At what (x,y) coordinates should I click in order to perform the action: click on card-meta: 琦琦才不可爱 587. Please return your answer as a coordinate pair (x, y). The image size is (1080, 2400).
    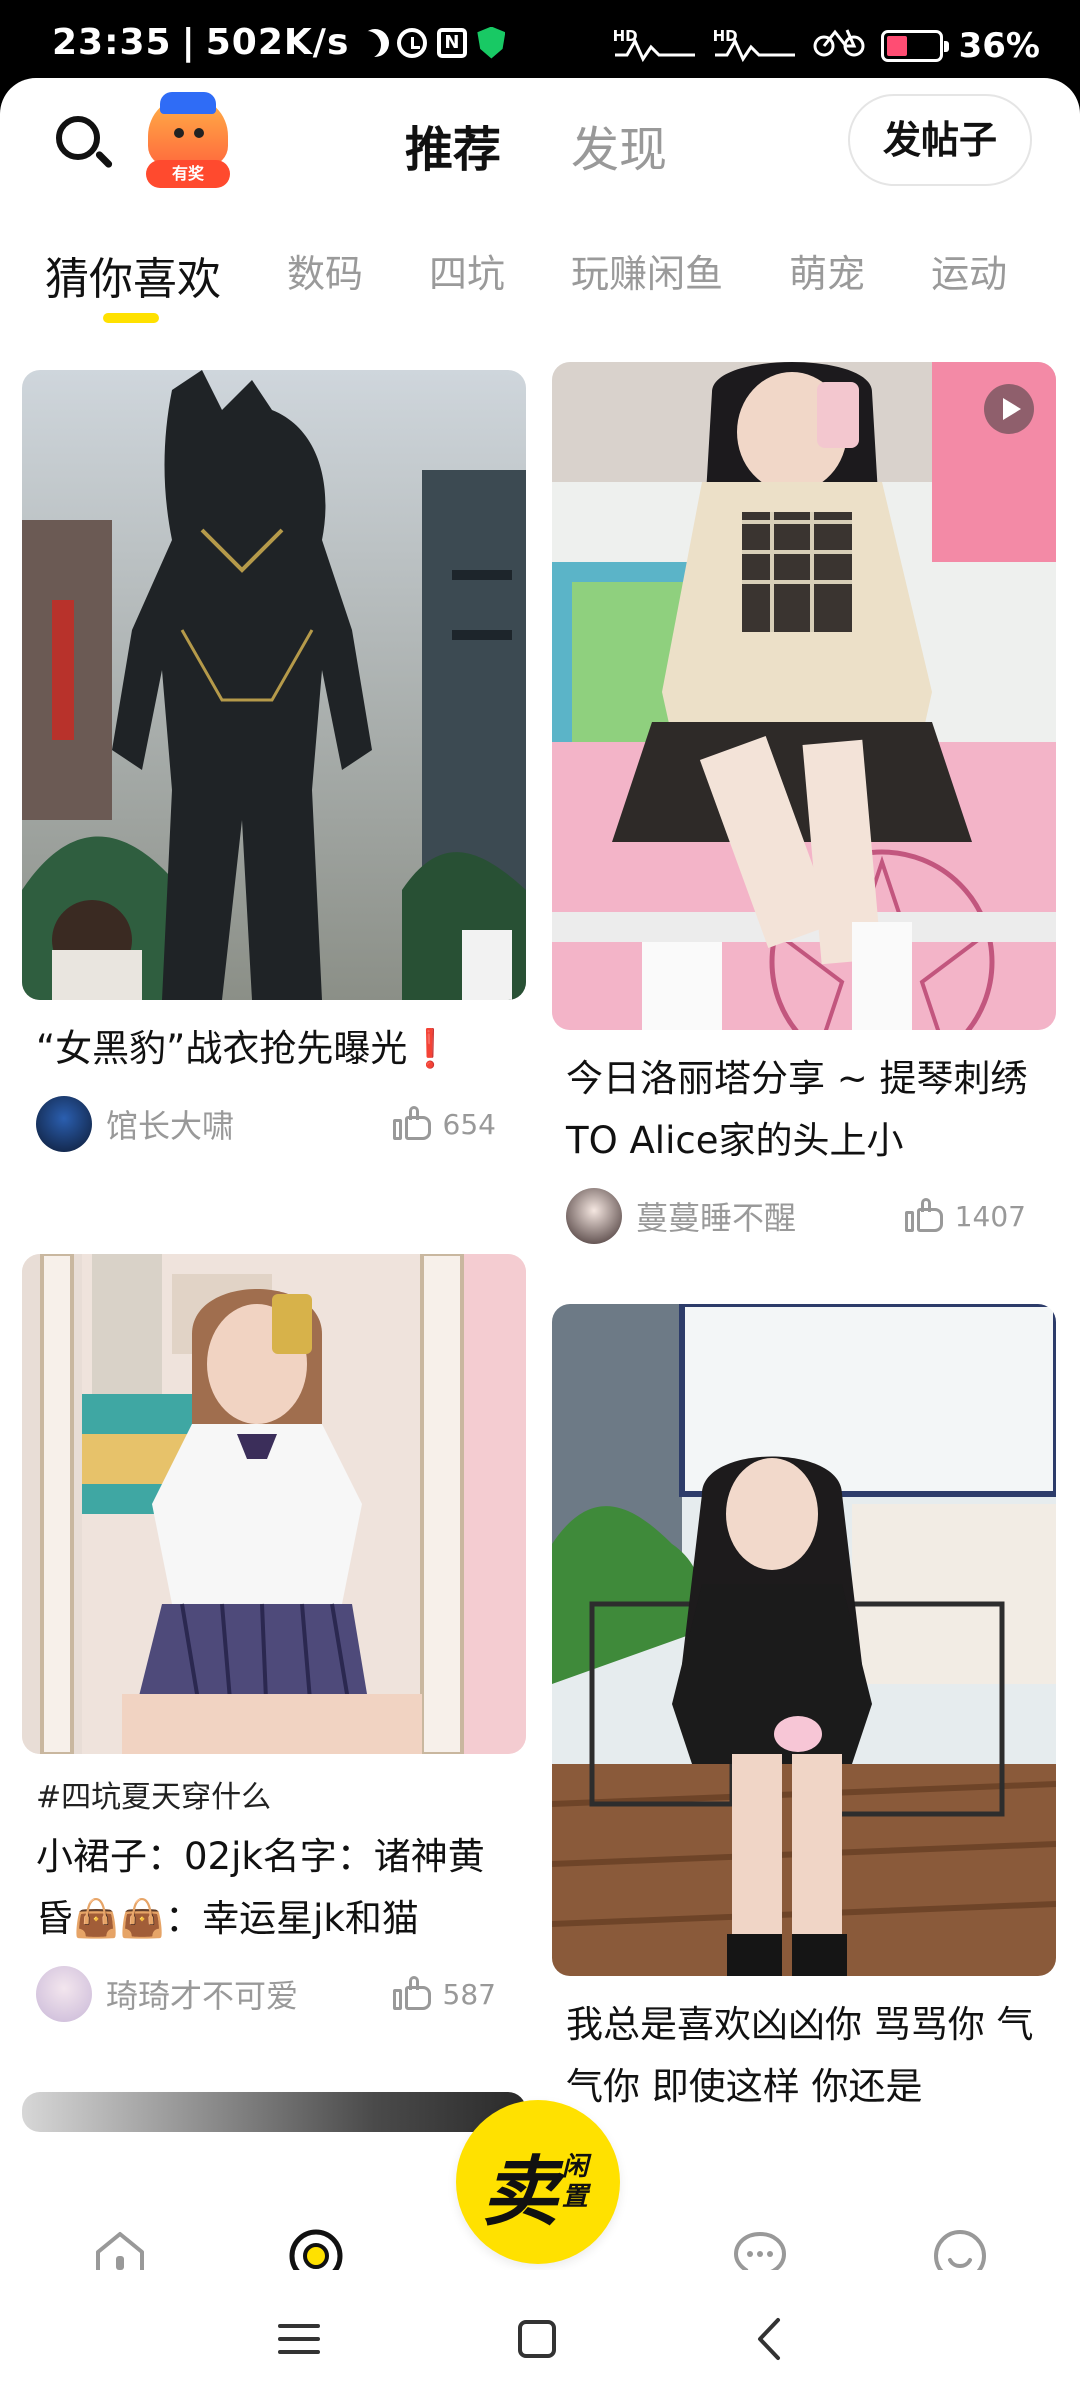
    Looking at the image, I should click on (274, 1994).